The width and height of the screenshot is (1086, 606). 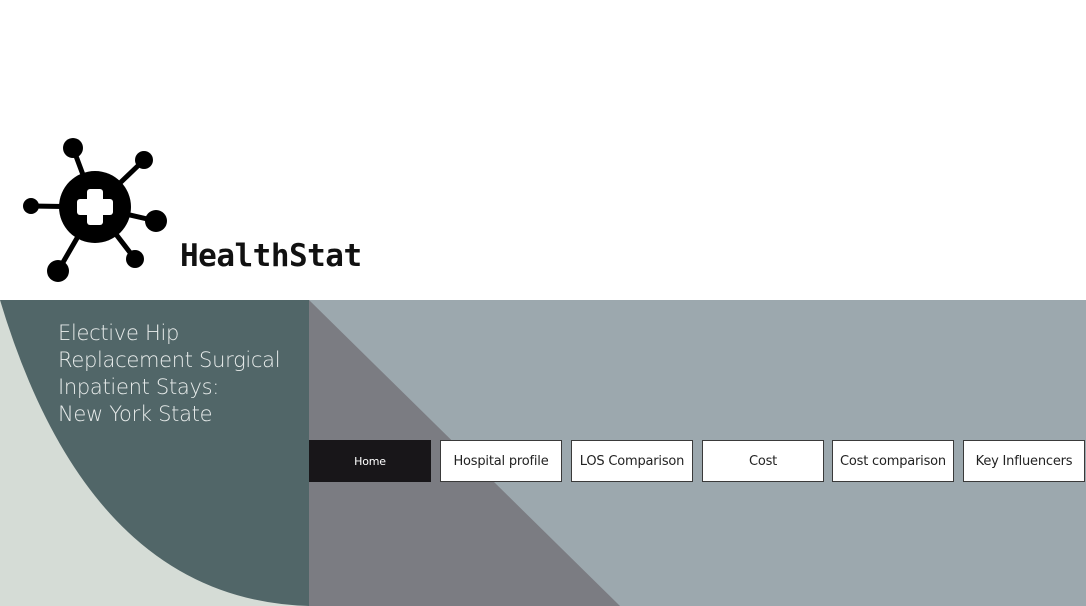 I want to click on page-title-line: Inpatient Stays:, so click(x=138, y=387).